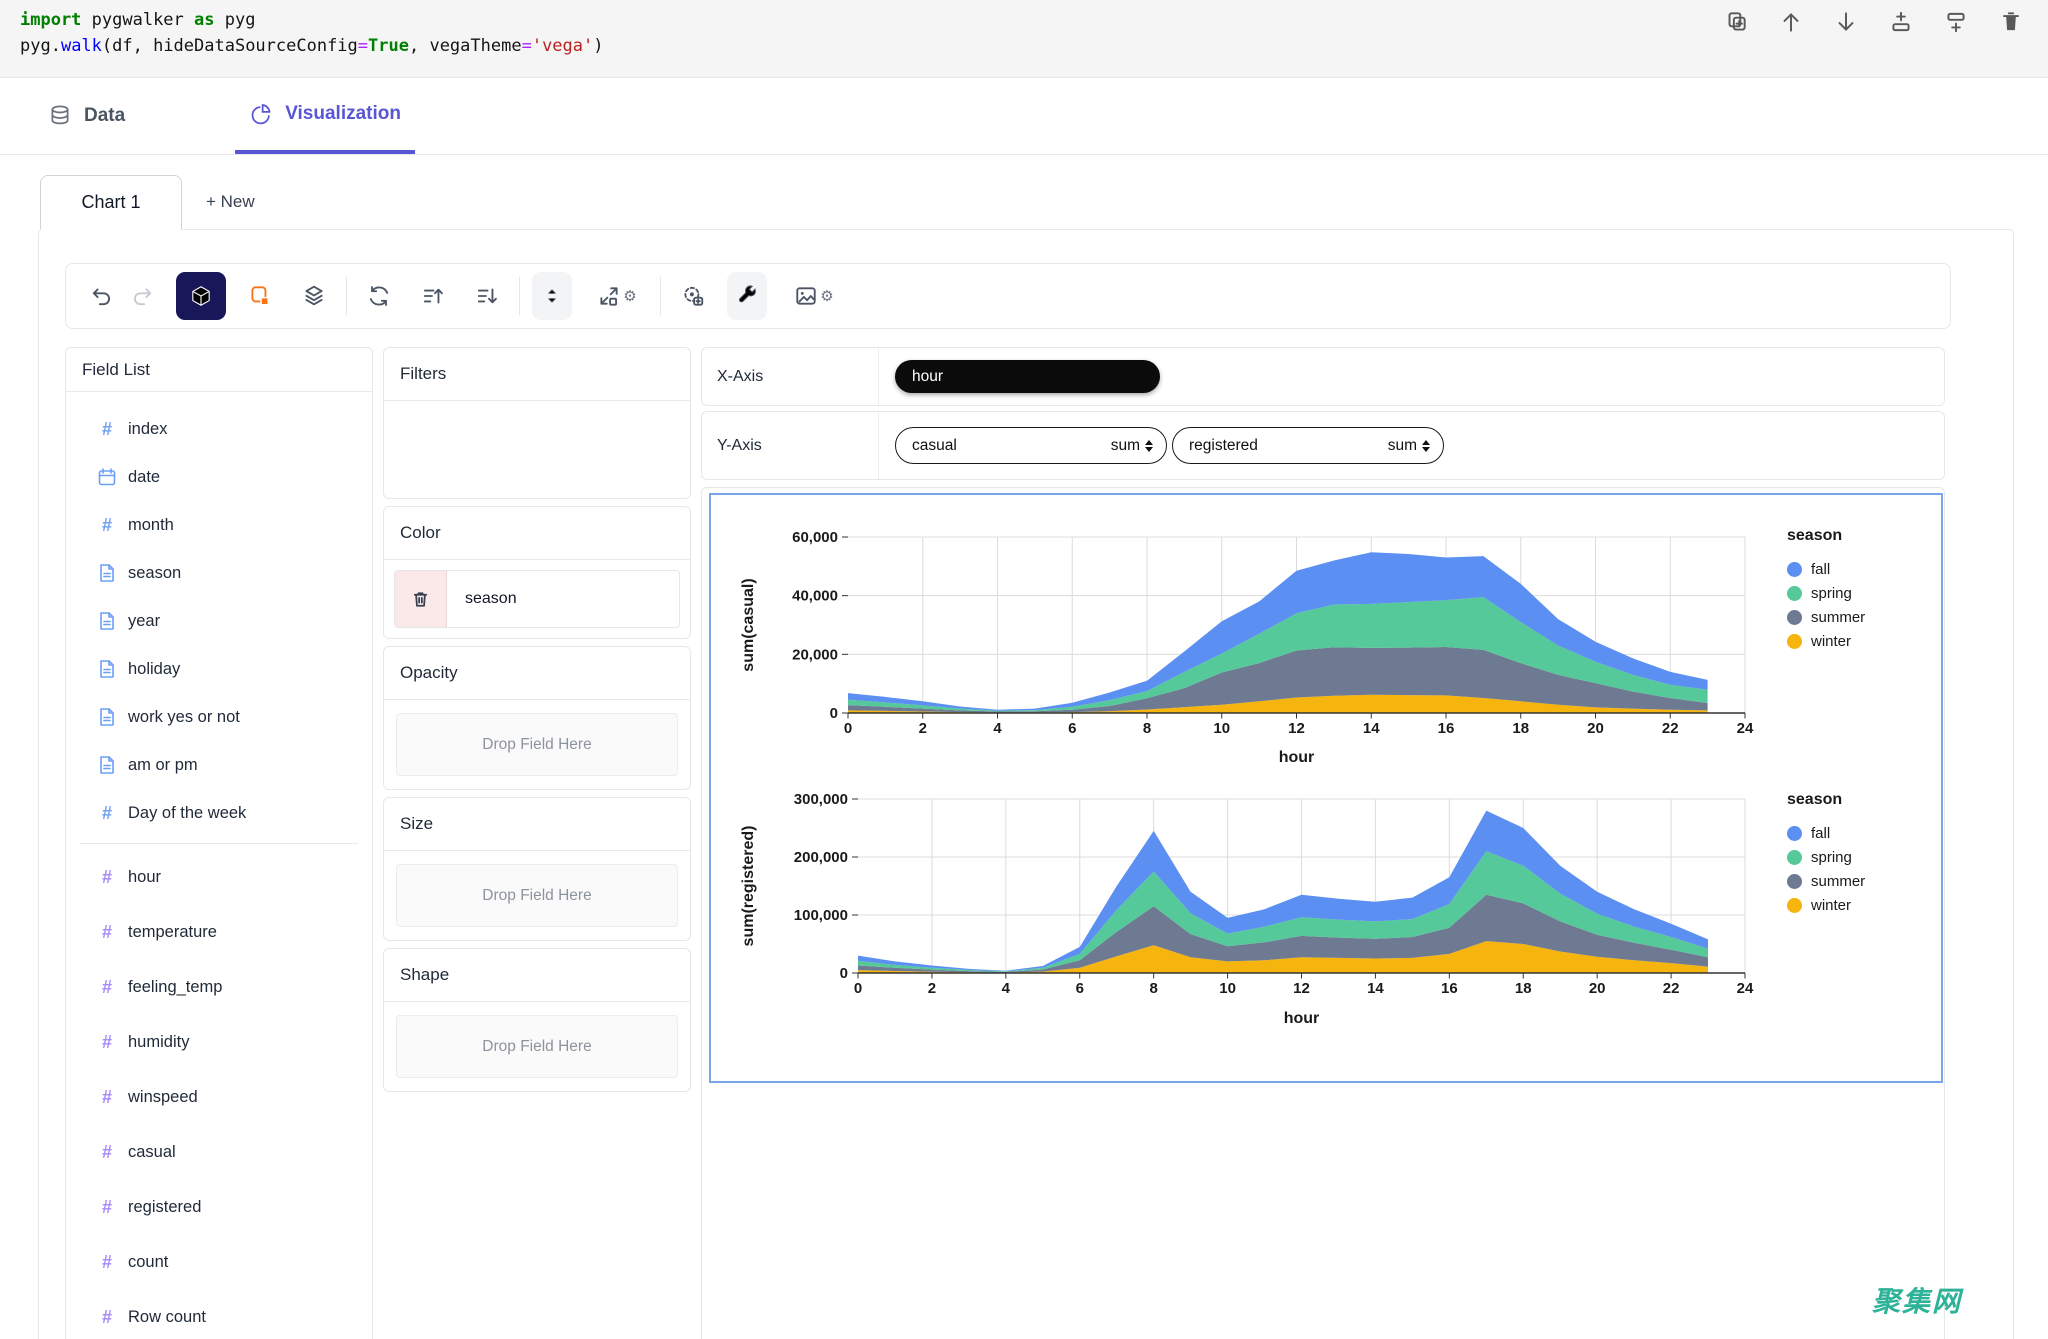 The height and width of the screenshot is (1339, 2048). I want to click on field-item-temperature: # temperature, so click(219, 932).